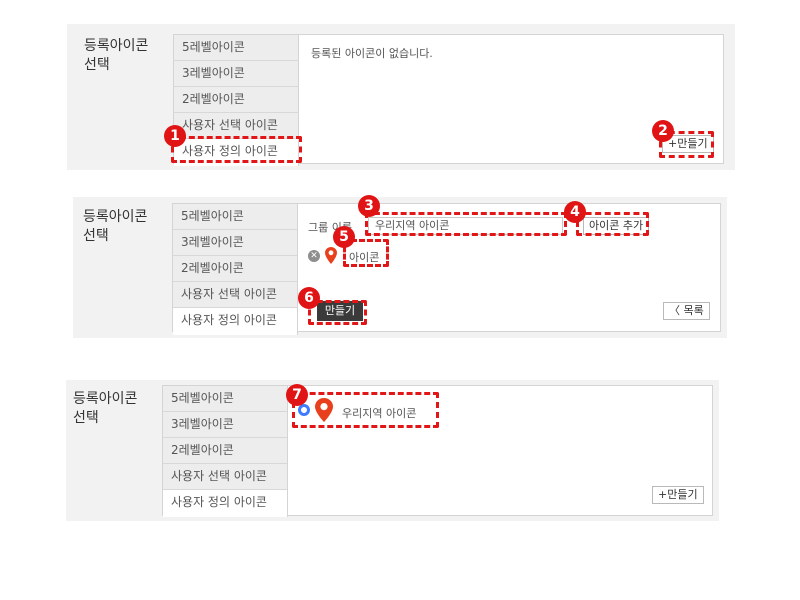  I want to click on step-badge-3: 3, so click(369, 206).